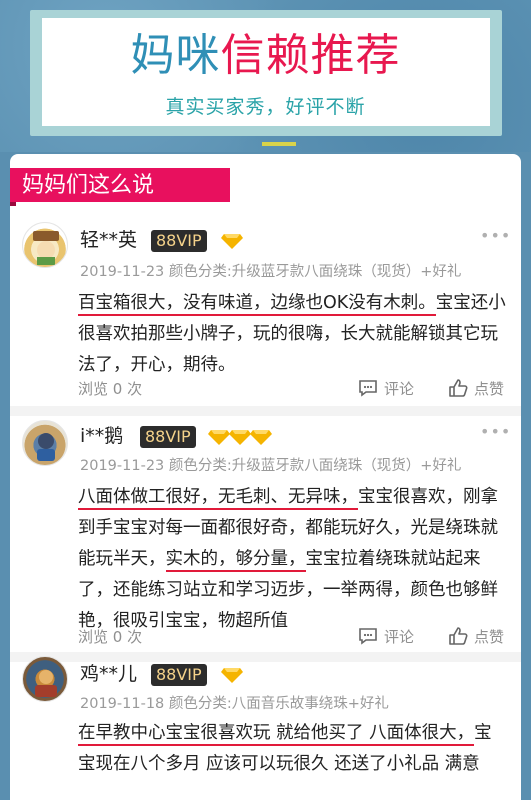 The height and width of the screenshot is (800, 531). Describe the element at coordinates (276, 734) in the screenshot. I see `review-highlight: 在早教中心宝宝很喜欢玩 就给他买了 八面体很大，` at that location.